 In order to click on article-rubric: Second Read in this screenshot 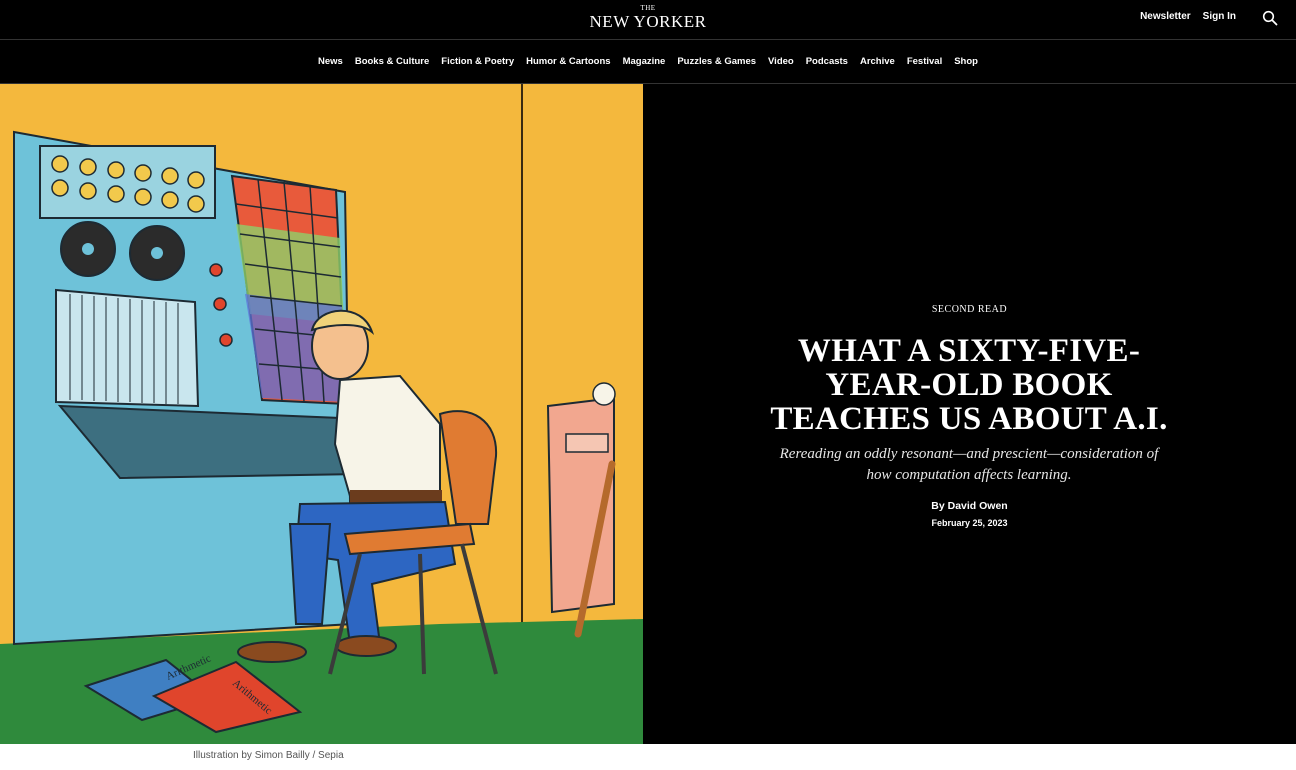, I will do `click(969, 309)`.